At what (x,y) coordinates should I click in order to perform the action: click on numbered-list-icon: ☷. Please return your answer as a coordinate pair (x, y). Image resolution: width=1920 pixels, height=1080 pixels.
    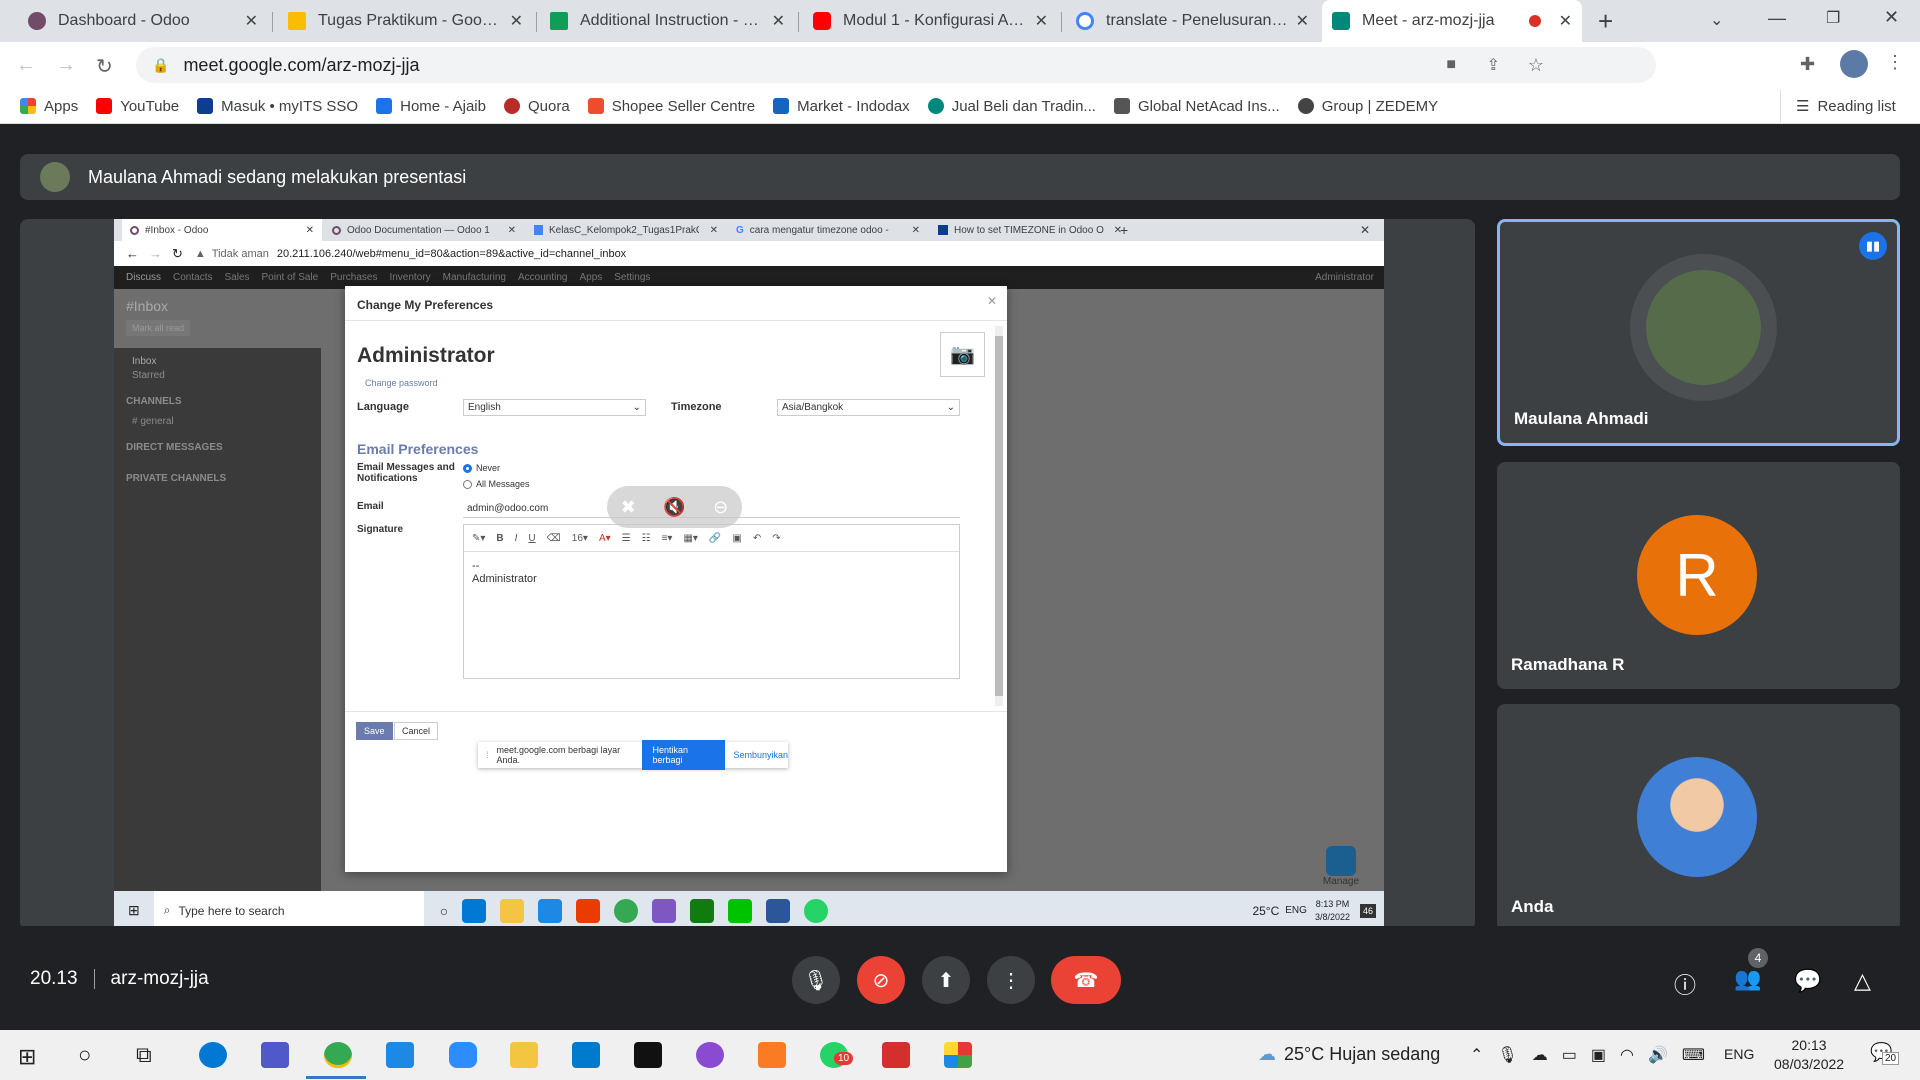
    Looking at the image, I should click on (646, 538).